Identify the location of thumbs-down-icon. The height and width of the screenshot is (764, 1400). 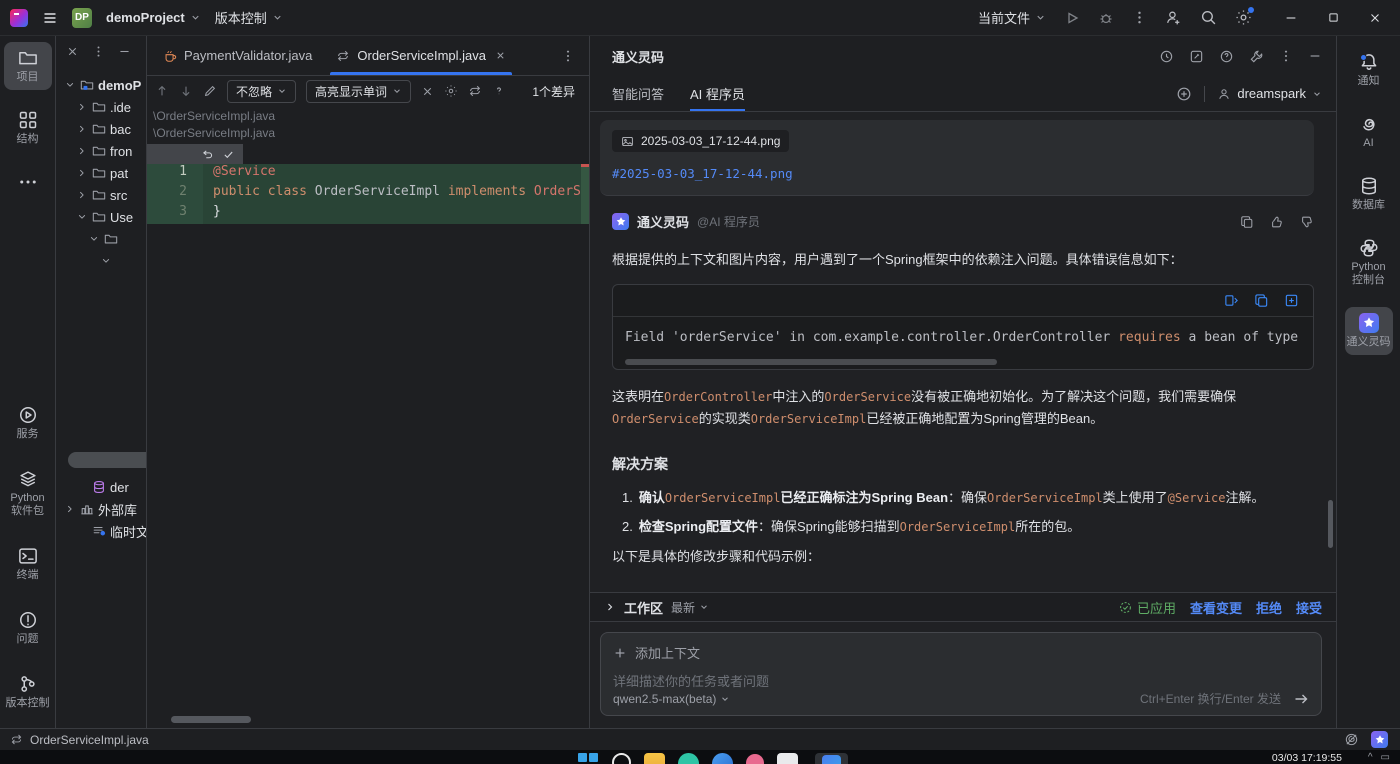
(1307, 222).